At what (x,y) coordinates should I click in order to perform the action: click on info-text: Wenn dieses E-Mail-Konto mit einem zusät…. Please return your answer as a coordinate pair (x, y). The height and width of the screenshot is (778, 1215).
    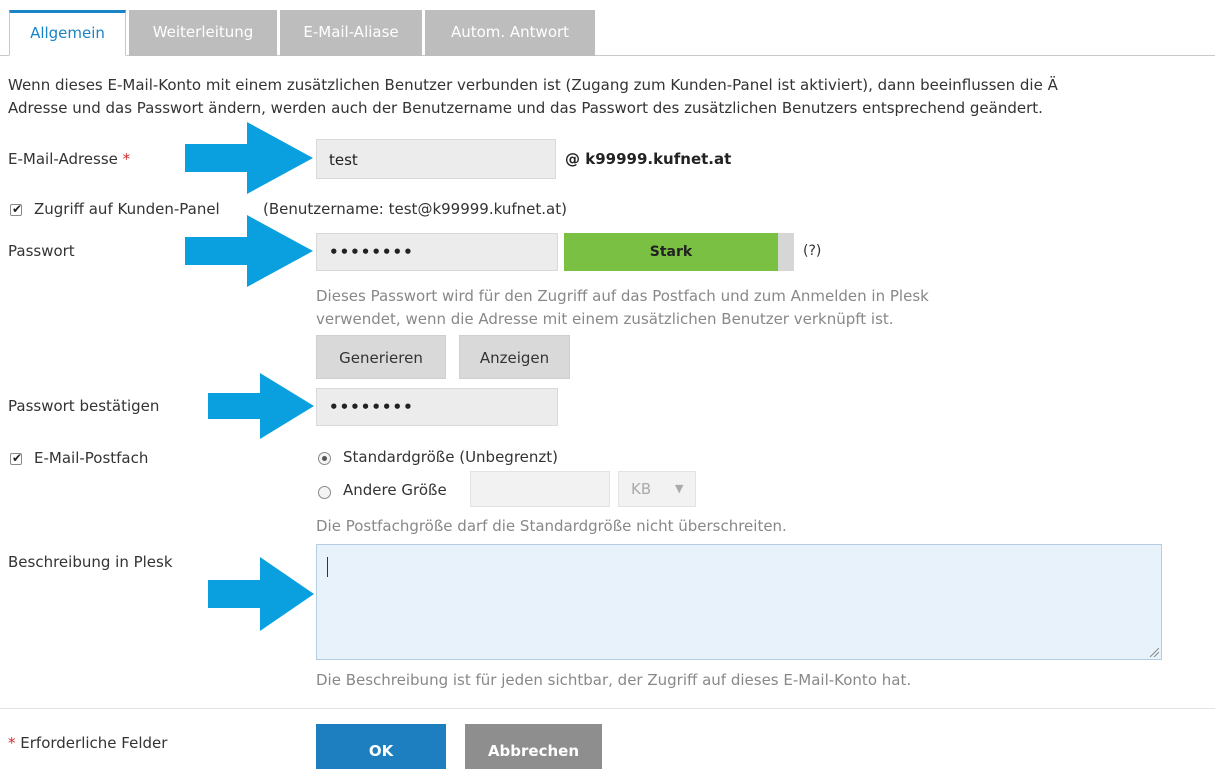
    Looking at the image, I should click on (611, 97).